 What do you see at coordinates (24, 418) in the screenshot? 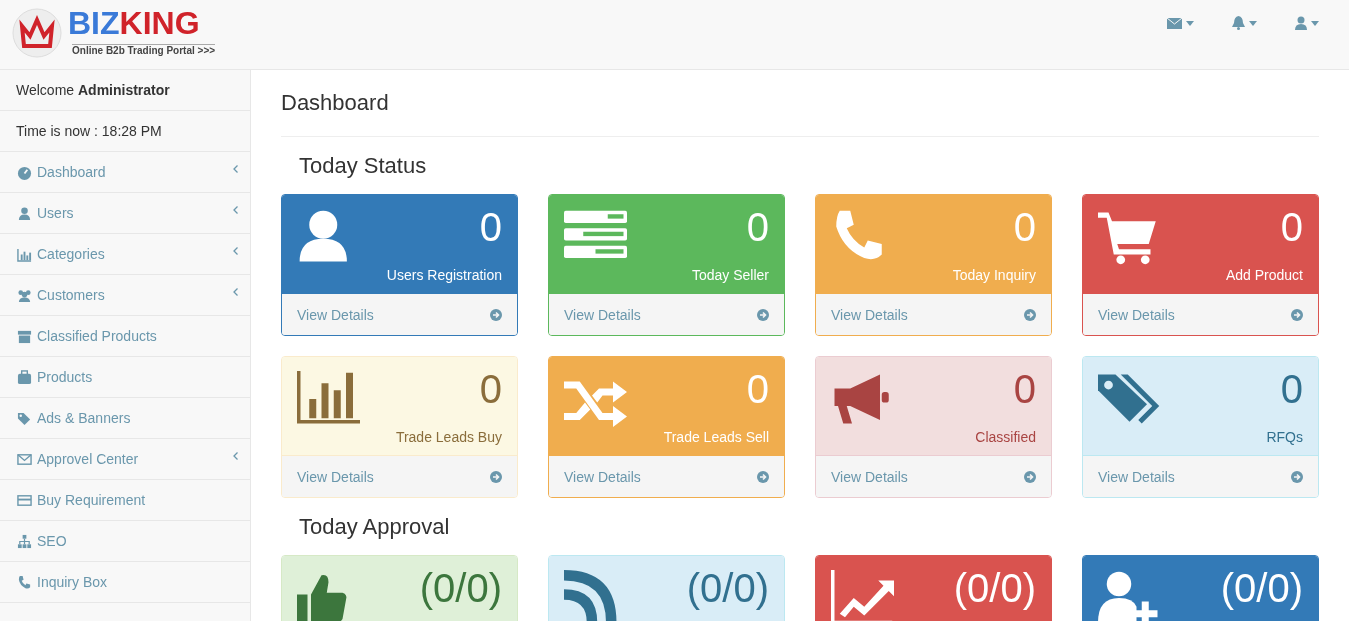
I see `tags-icon` at bounding box center [24, 418].